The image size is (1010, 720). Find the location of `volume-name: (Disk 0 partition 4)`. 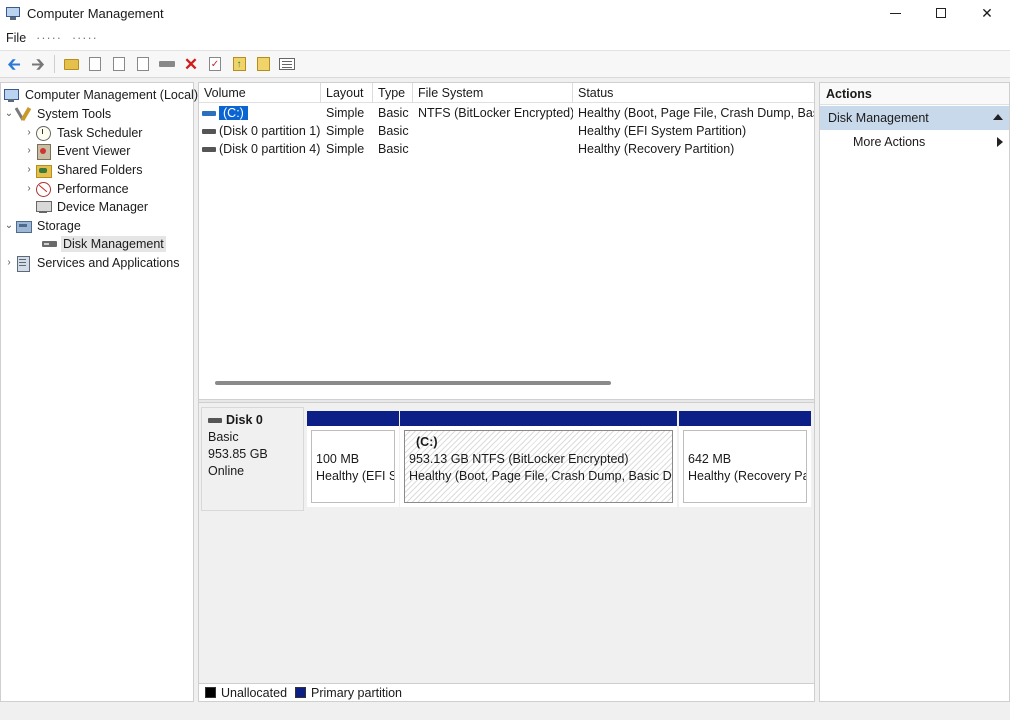

volume-name: (Disk 0 partition 4) is located at coordinates (270, 149).